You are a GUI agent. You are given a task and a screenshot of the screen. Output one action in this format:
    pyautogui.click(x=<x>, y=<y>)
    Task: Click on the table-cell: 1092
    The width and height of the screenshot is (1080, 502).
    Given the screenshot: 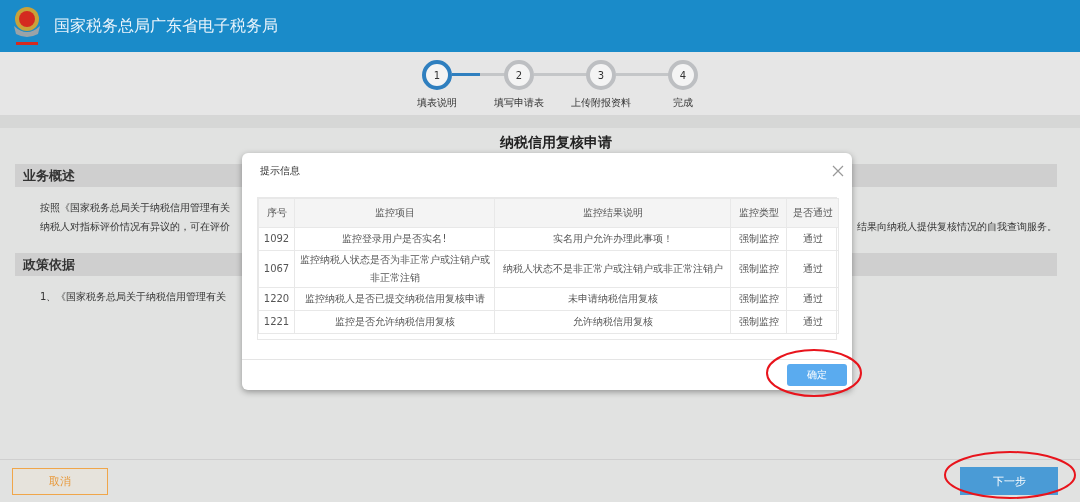 What is the action you would take?
    pyautogui.click(x=276, y=239)
    